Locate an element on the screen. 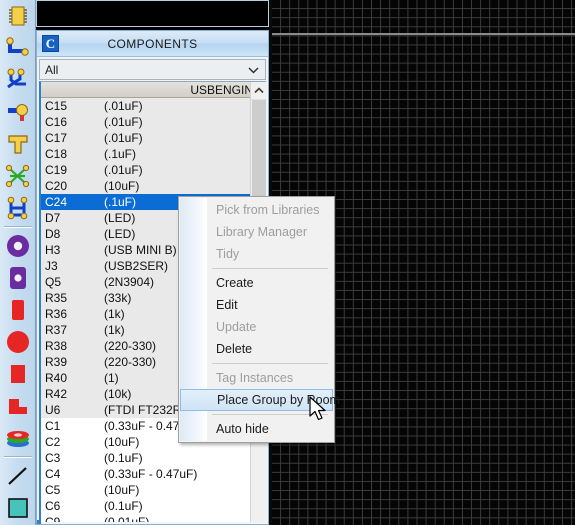 The width and height of the screenshot is (575, 525). component-ref: R35 is located at coordinates (56, 298).